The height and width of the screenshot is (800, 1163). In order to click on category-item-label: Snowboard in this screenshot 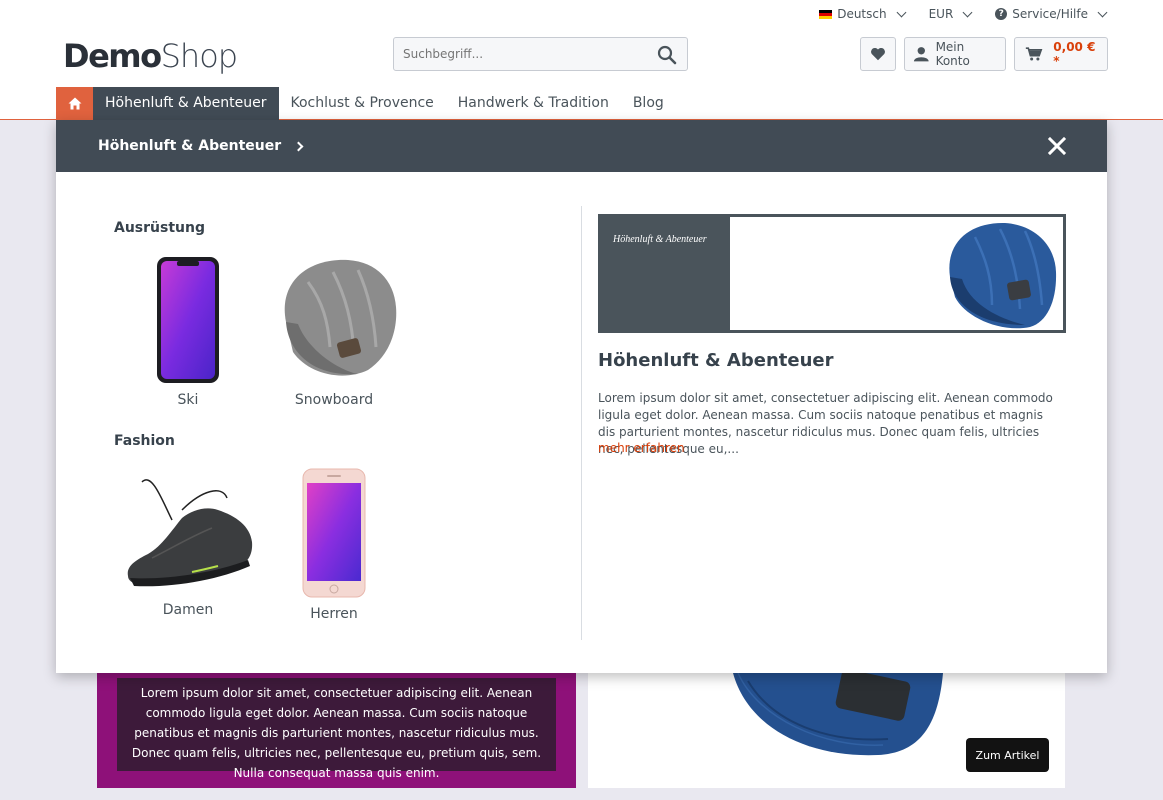, I will do `click(334, 400)`.